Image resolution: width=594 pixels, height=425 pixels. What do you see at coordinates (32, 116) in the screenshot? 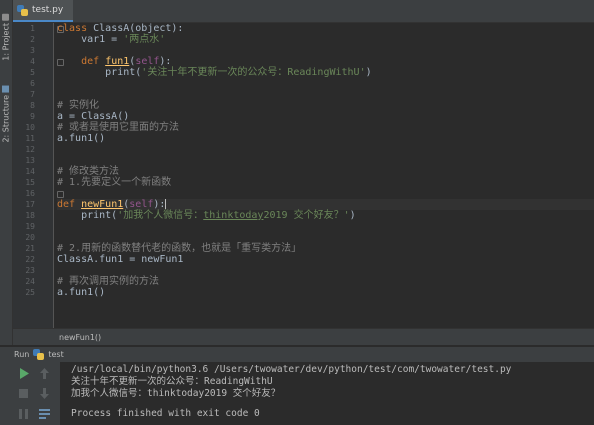
I see `line-number: 9` at bounding box center [32, 116].